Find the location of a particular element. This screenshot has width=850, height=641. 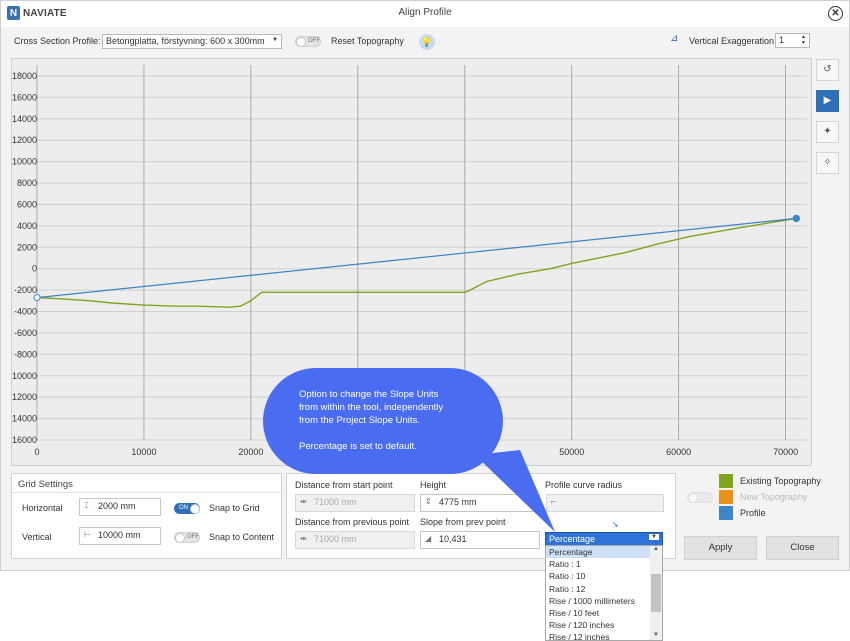

x-tick-label: 10000 is located at coordinates (143, 452).